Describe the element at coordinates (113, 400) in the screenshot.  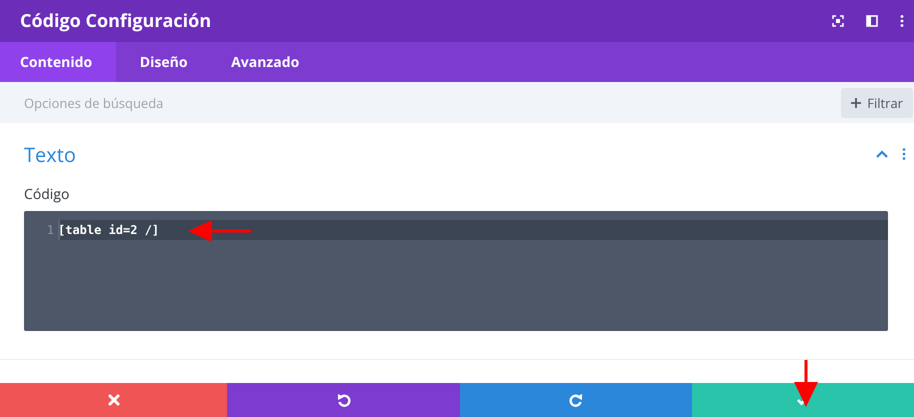
I see `close-icon` at that location.